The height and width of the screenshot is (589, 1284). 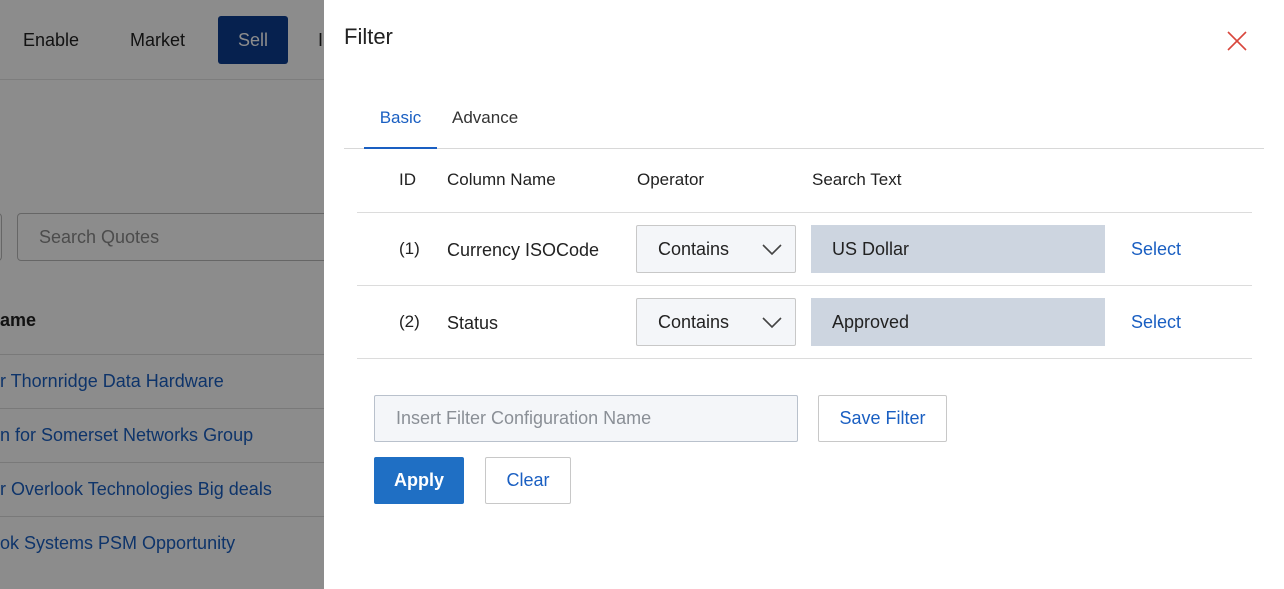 I want to click on filter-config-name-input, so click(x=586, y=418).